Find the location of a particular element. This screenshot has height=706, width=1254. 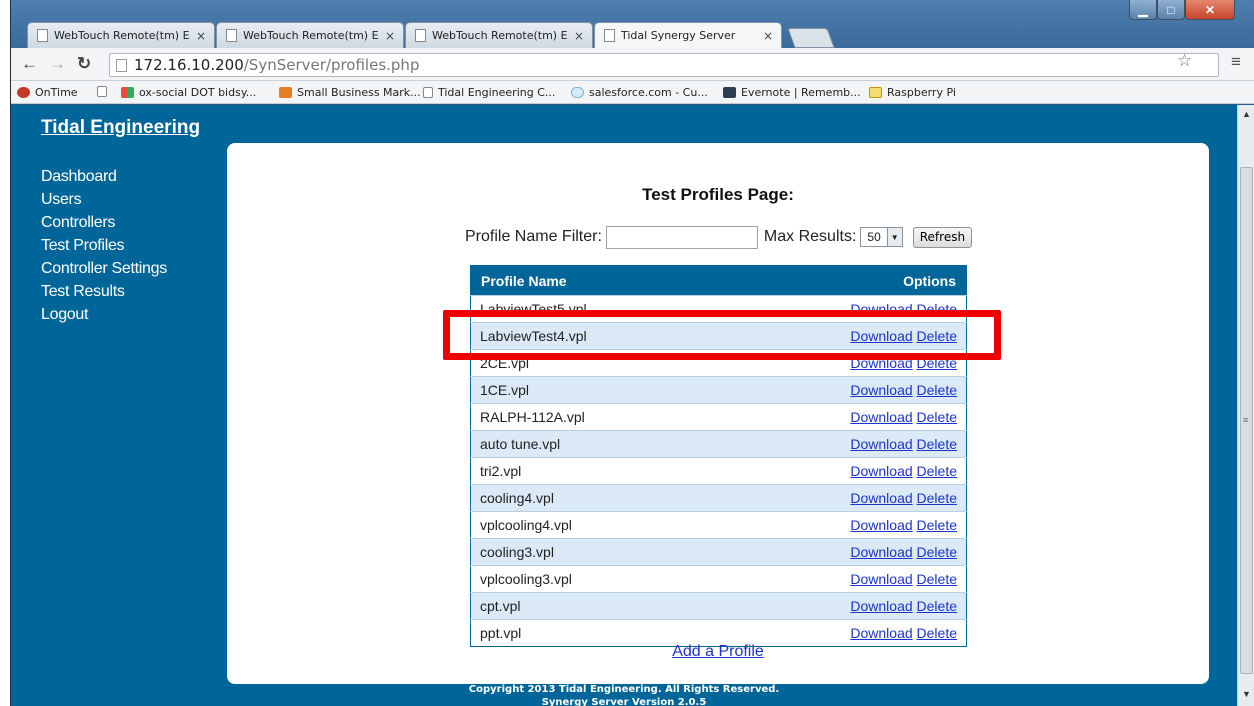

scroll-up-icon: ▲ is located at coordinates (1246, 114).